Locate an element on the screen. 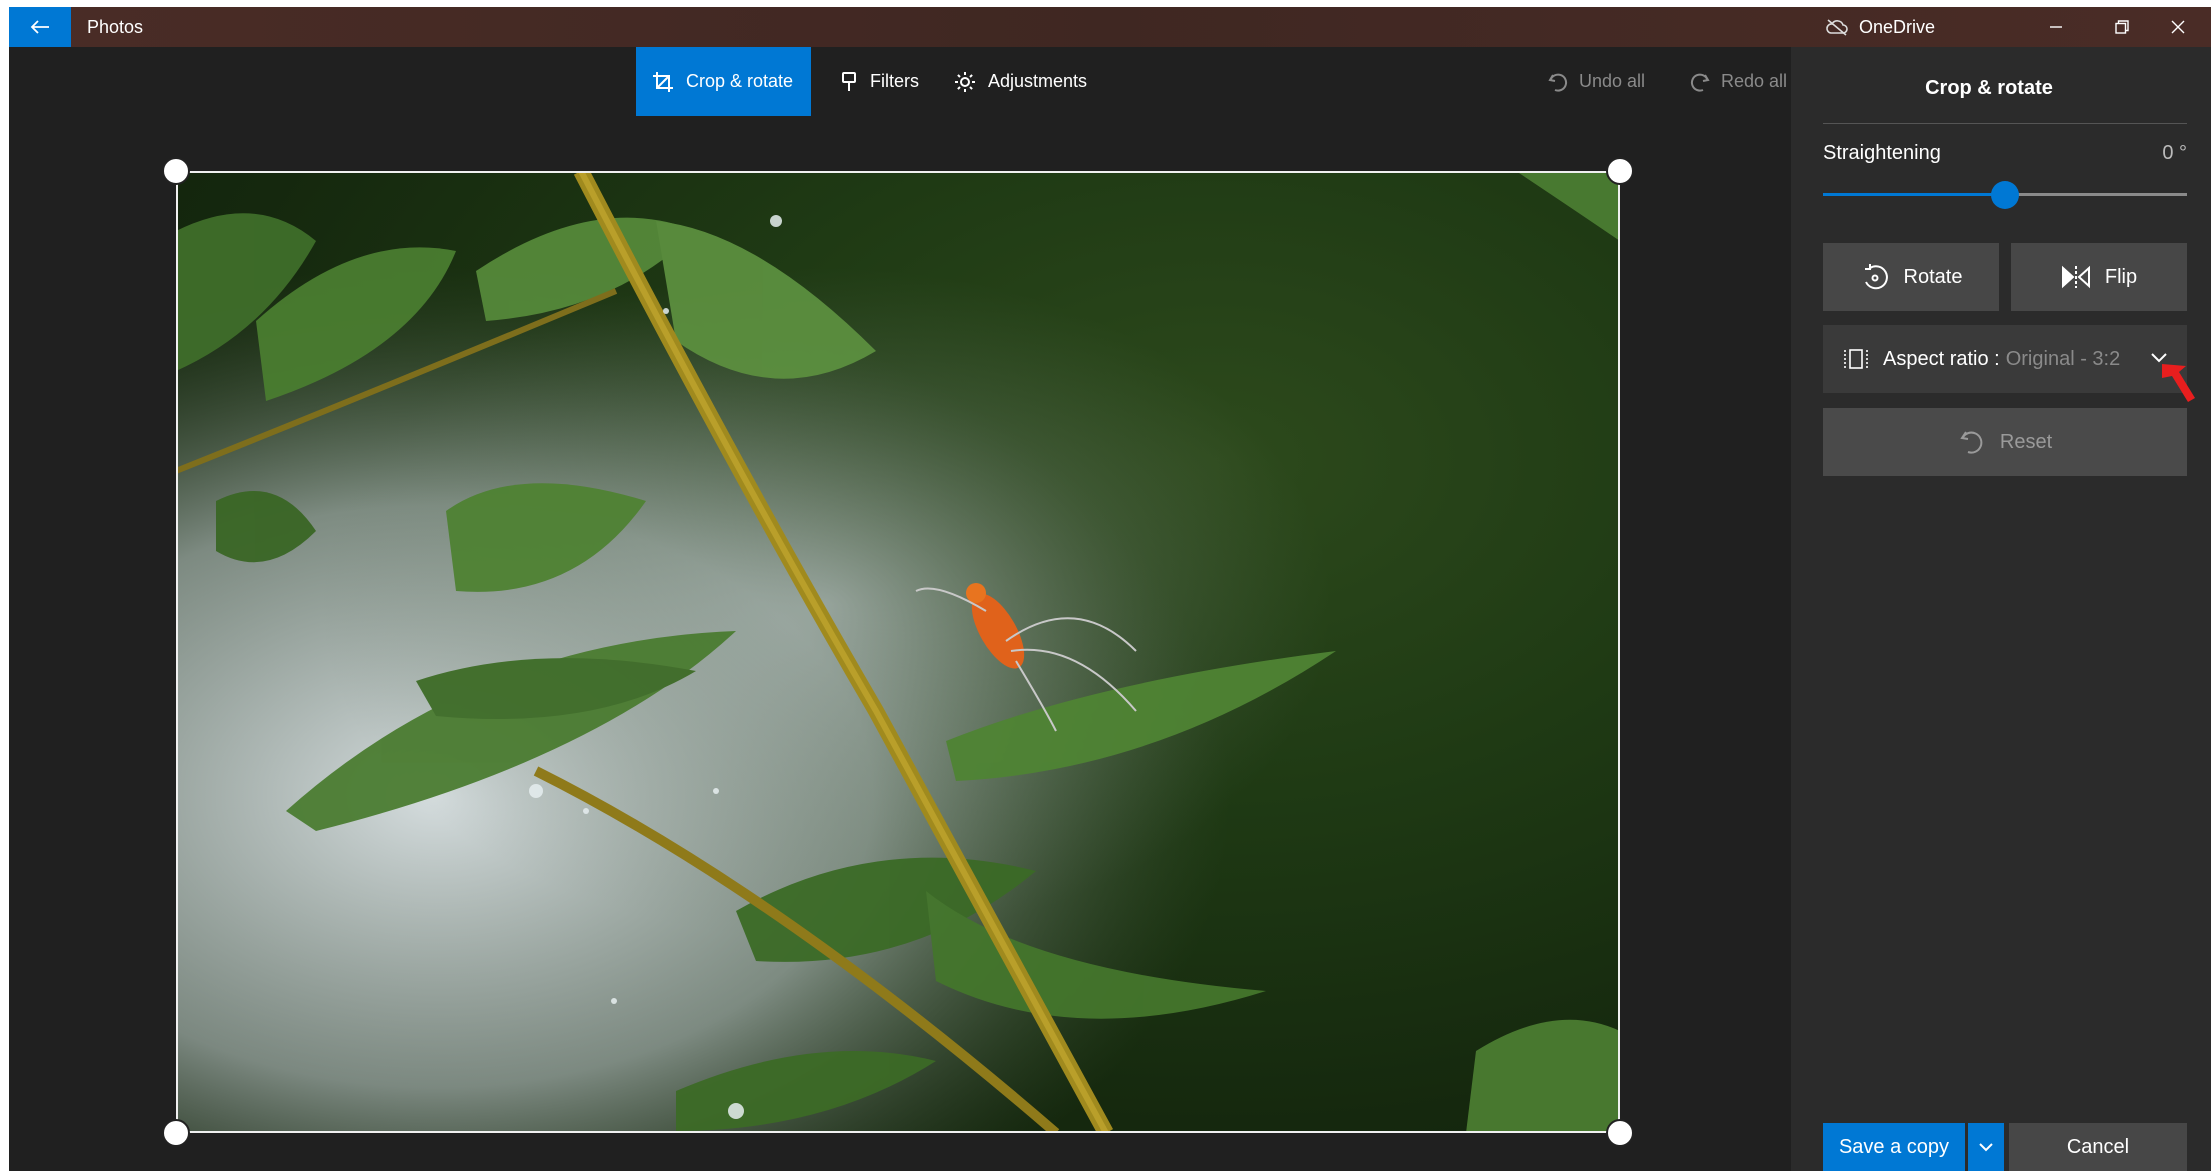  annotation-arrow-icon is located at coordinates (2178, 383).